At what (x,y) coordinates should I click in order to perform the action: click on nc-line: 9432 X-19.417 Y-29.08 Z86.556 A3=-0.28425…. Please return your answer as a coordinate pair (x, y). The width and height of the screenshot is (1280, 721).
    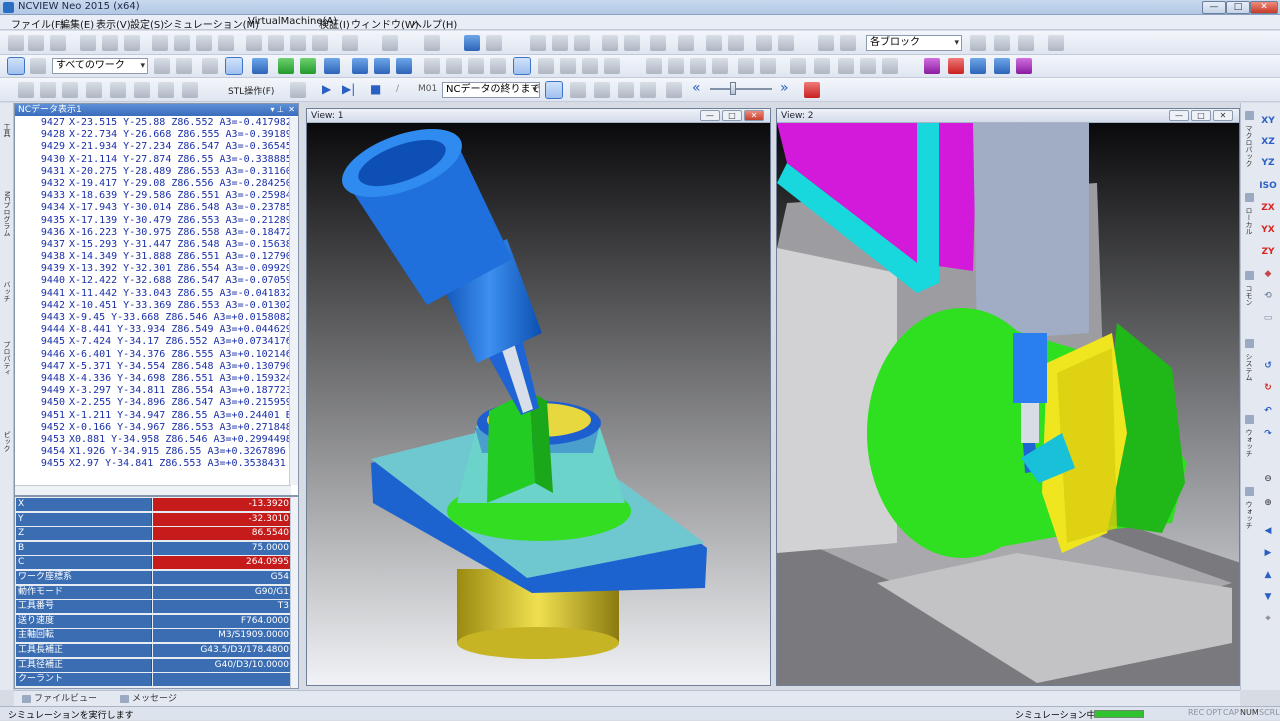
    Looking at the image, I should click on (153, 184).